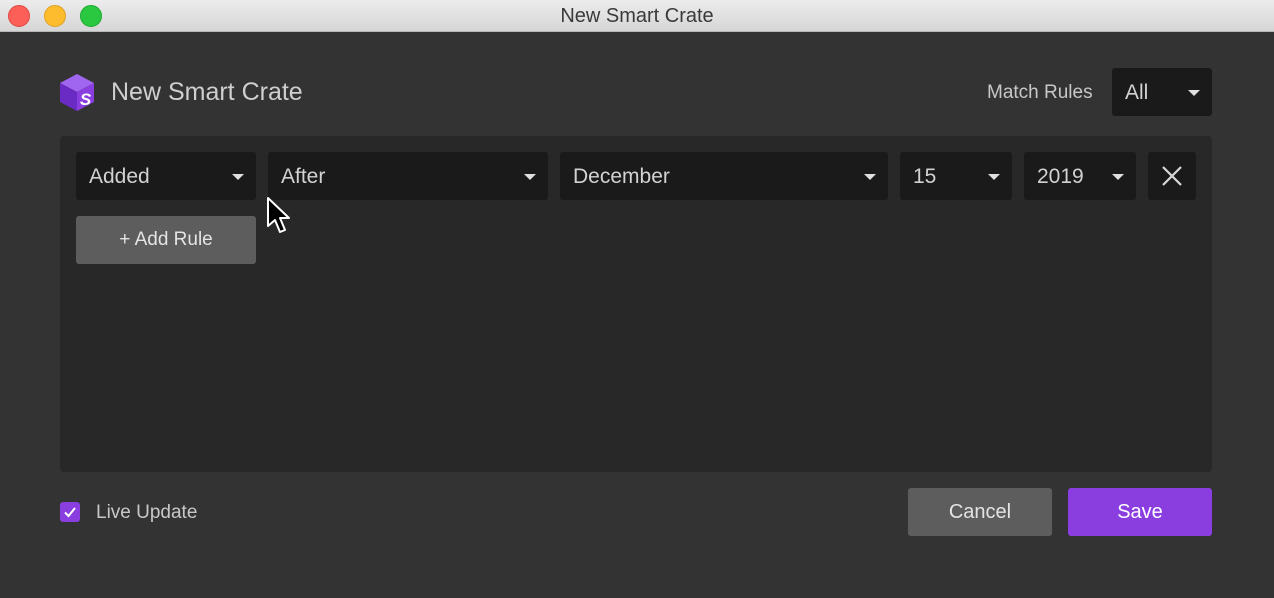 The height and width of the screenshot is (598, 1274). I want to click on rule-day-value: 15, so click(925, 176).